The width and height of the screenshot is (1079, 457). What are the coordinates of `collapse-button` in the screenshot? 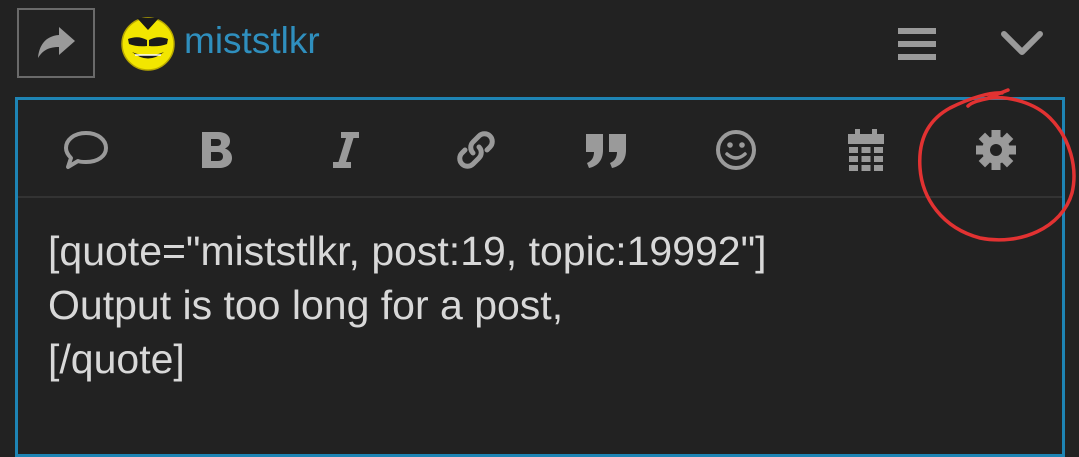 It's located at (1022, 43).